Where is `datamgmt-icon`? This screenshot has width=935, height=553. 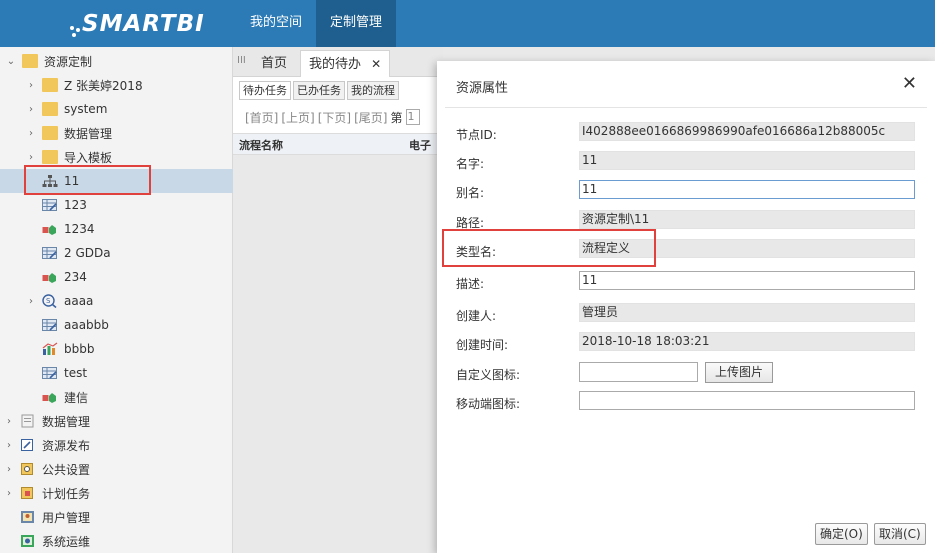 datamgmt-icon is located at coordinates (28, 421).